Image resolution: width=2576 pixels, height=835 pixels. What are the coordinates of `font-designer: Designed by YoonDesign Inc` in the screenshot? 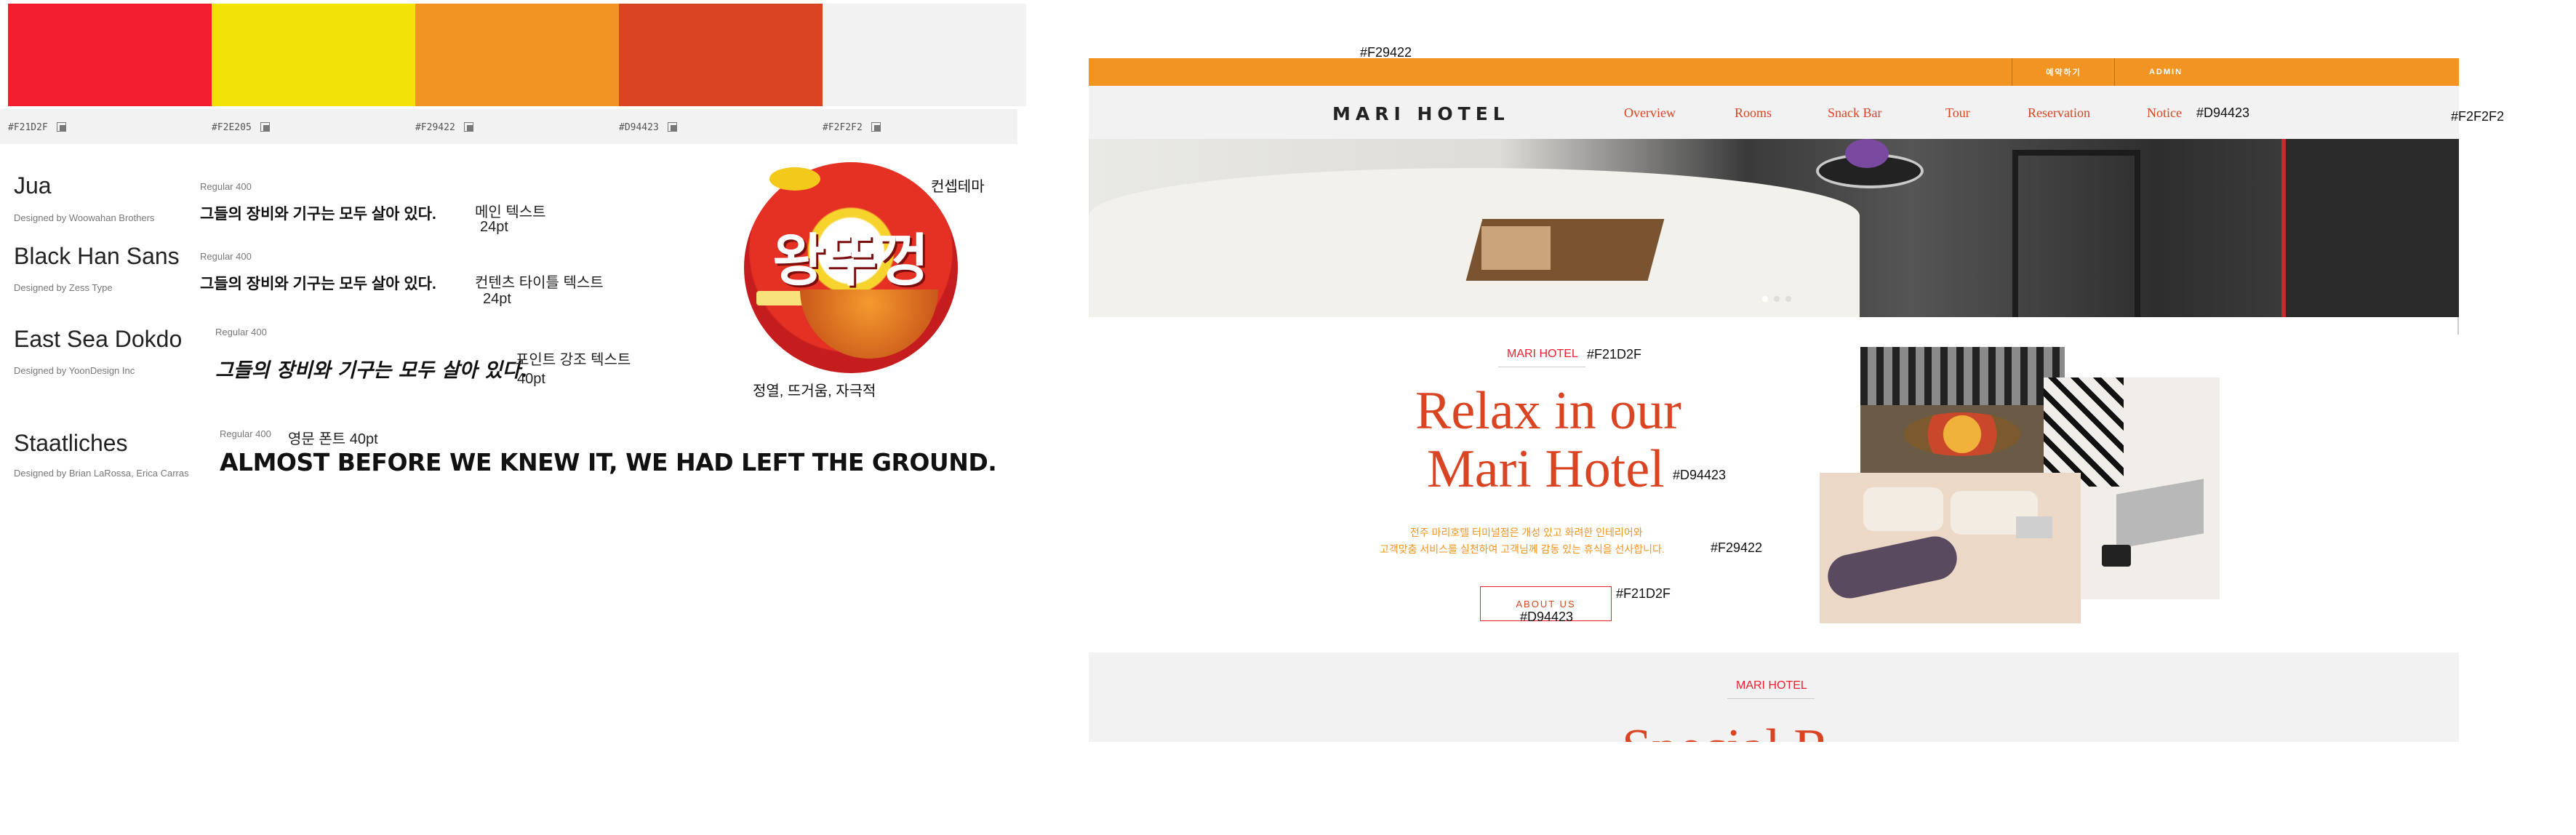 It's located at (74, 370).